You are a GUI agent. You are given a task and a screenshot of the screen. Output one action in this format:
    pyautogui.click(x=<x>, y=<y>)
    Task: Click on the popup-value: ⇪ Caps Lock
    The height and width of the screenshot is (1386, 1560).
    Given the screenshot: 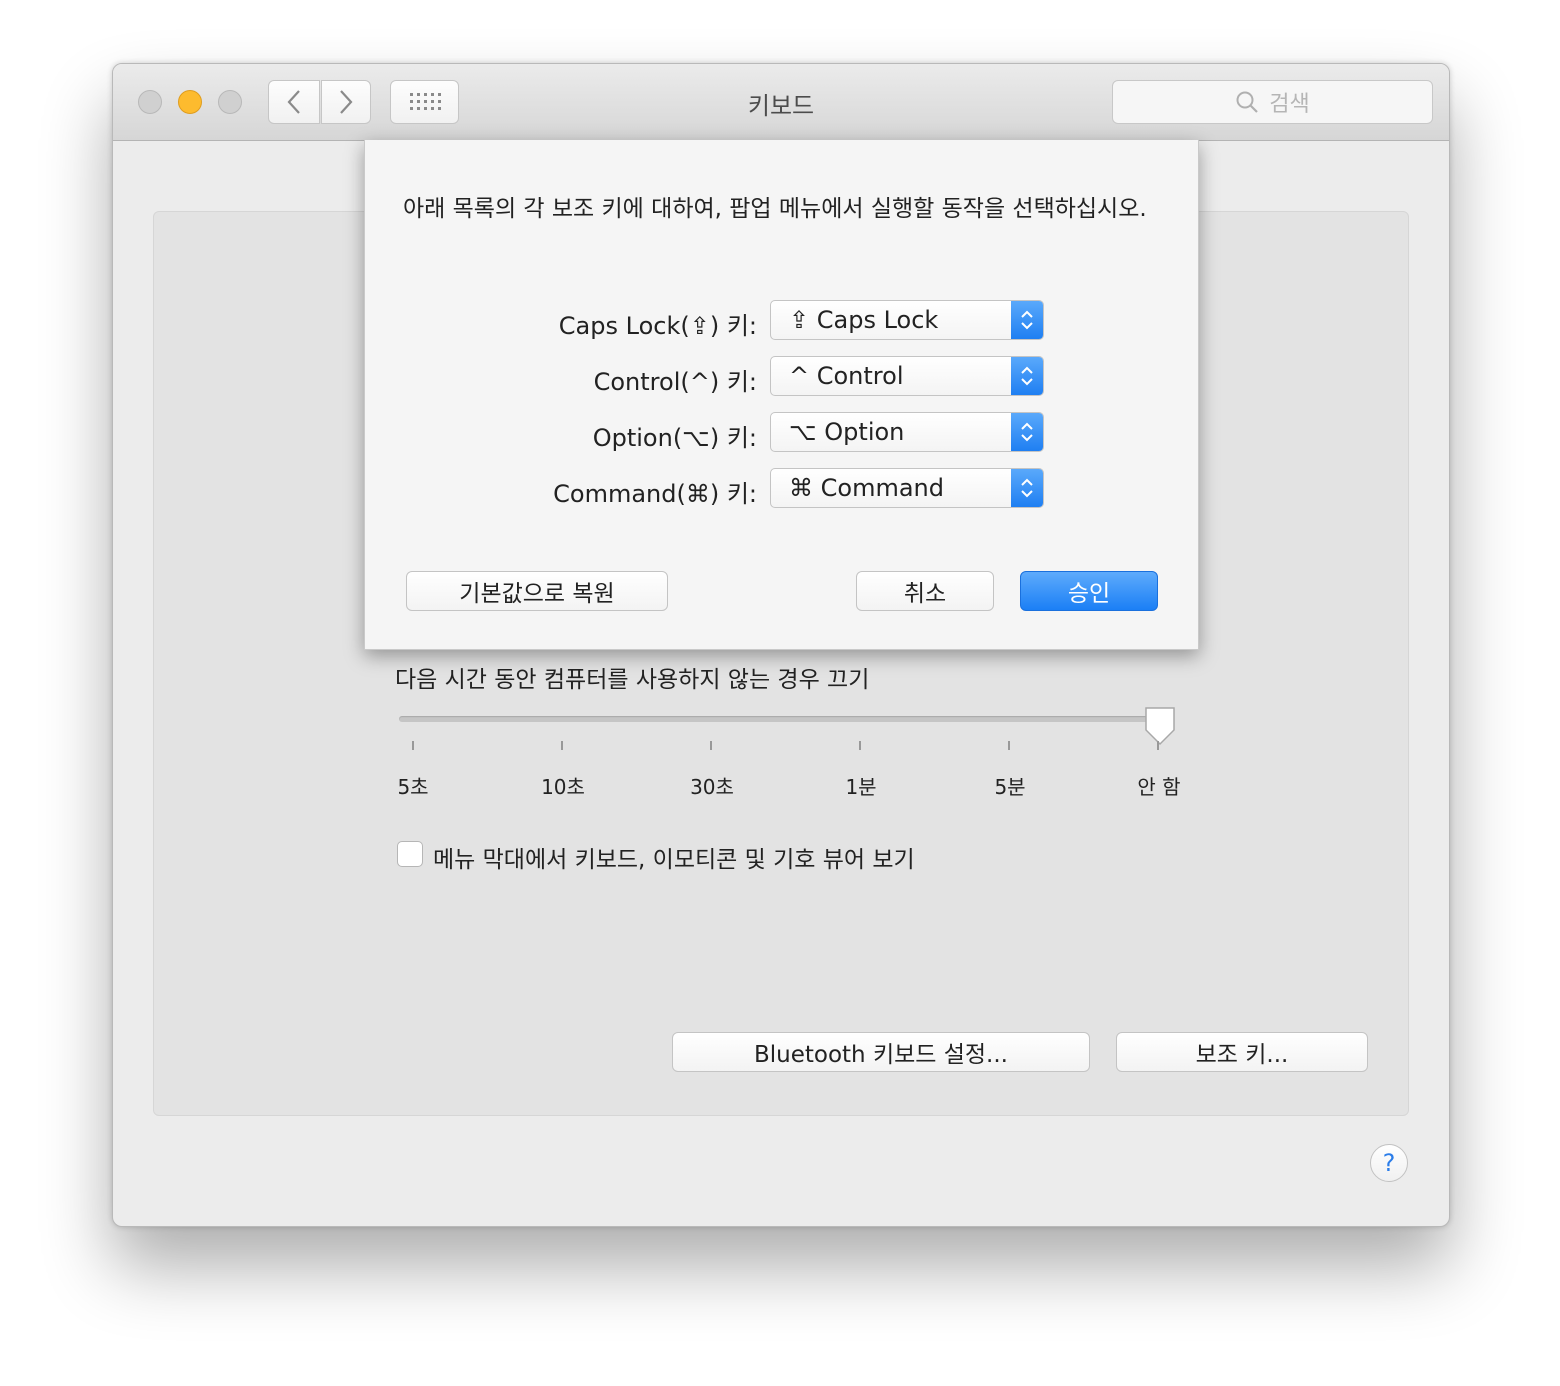 What is the action you would take?
    pyautogui.click(x=864, y=320)
    